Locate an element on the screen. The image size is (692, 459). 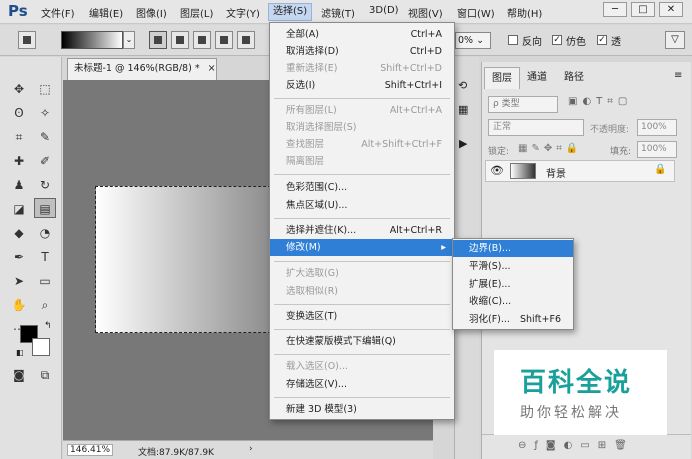
hand-tool-icon: ✋ is located at coordinates (19, 305).